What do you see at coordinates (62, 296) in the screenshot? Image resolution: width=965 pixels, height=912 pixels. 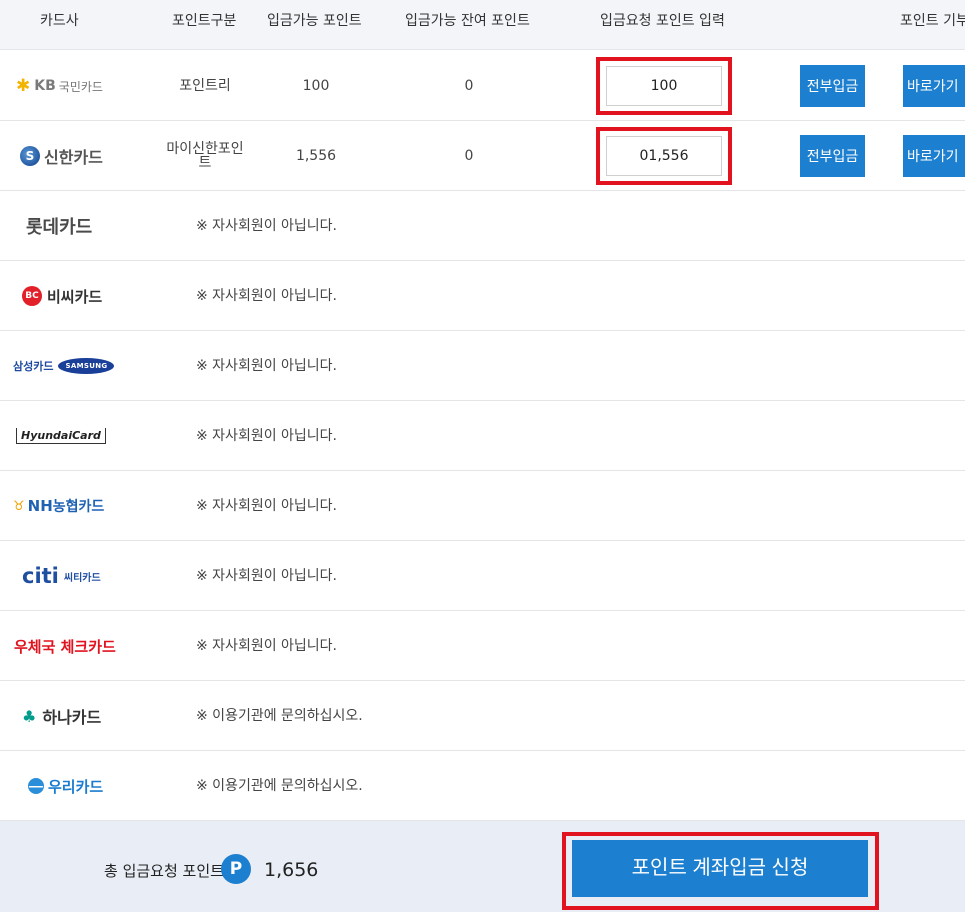 I see `bc-card-logo: BC 비씨카드` at bounding box center [62, 296].